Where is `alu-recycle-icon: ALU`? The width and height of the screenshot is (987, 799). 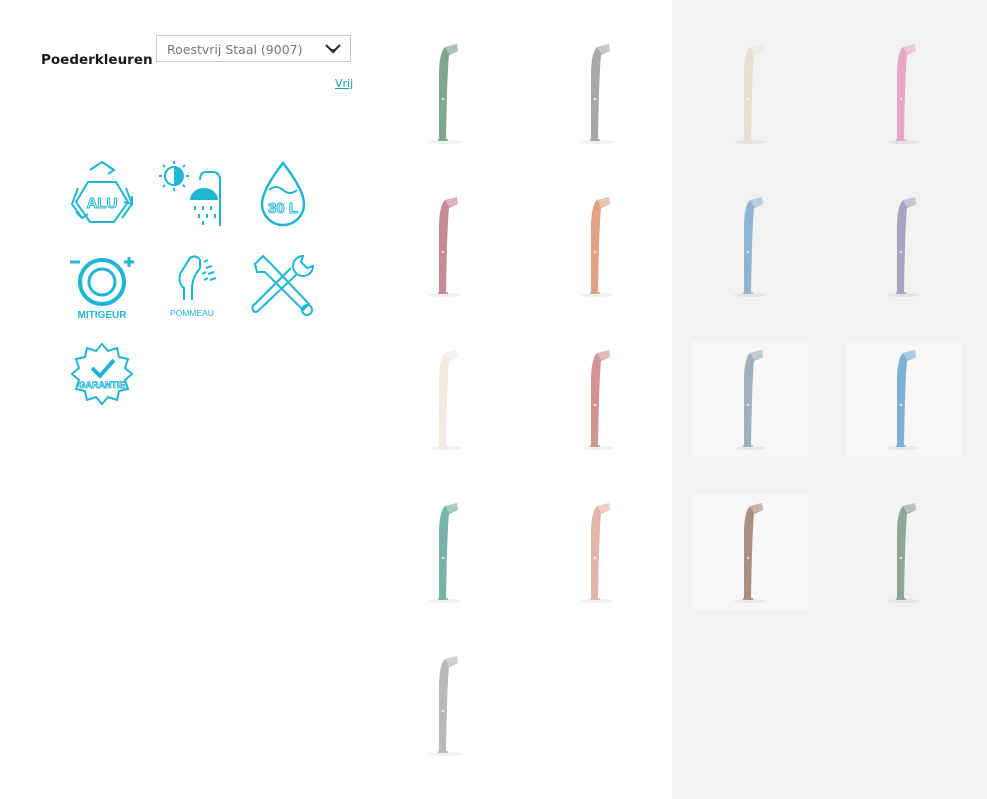
alu-recycle-icon: ALU is located at coordinates (102, 191).